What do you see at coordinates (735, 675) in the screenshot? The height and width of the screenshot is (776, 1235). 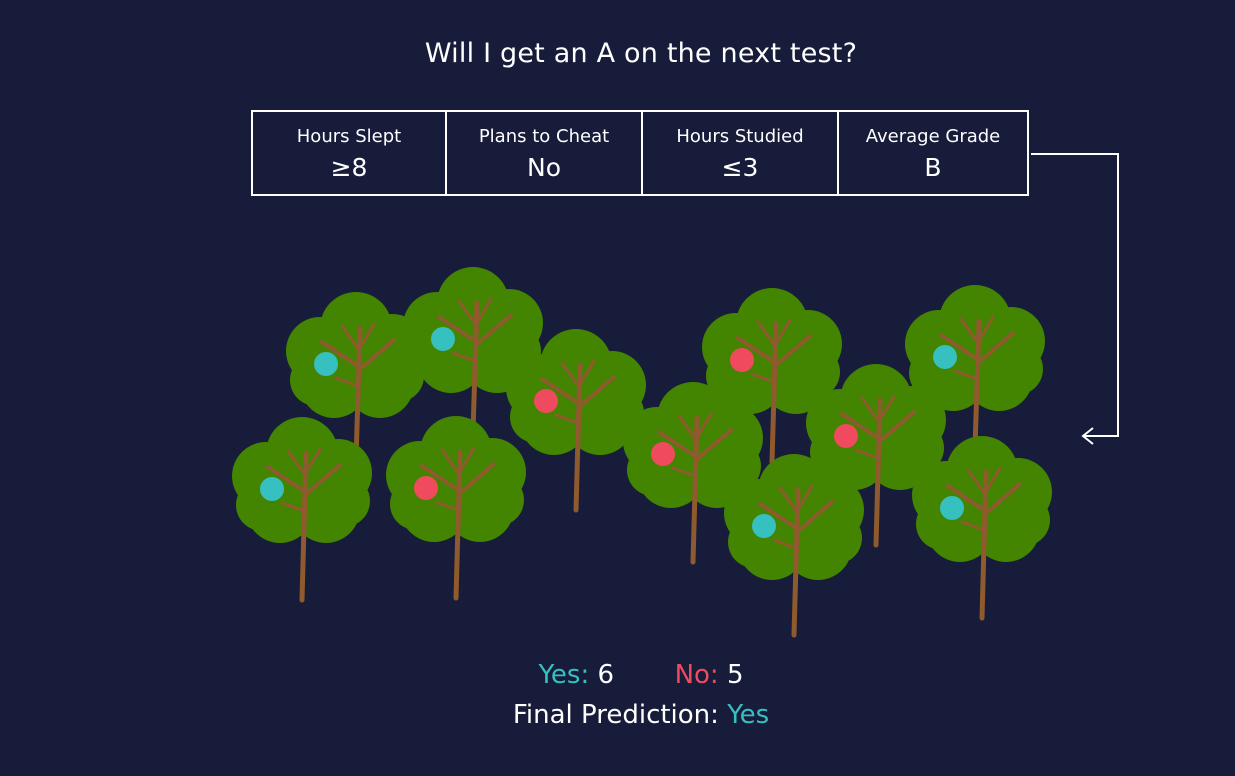 I see `no-count: 5` at bounding box center [735, 675].